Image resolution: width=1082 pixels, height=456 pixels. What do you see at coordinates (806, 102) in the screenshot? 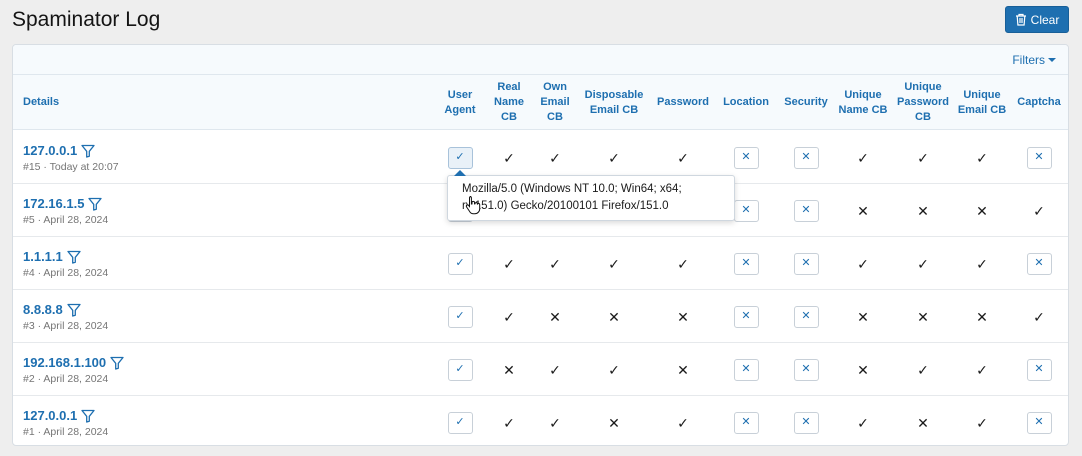
I see `col-security: Security` at bounding box center [806, 102].